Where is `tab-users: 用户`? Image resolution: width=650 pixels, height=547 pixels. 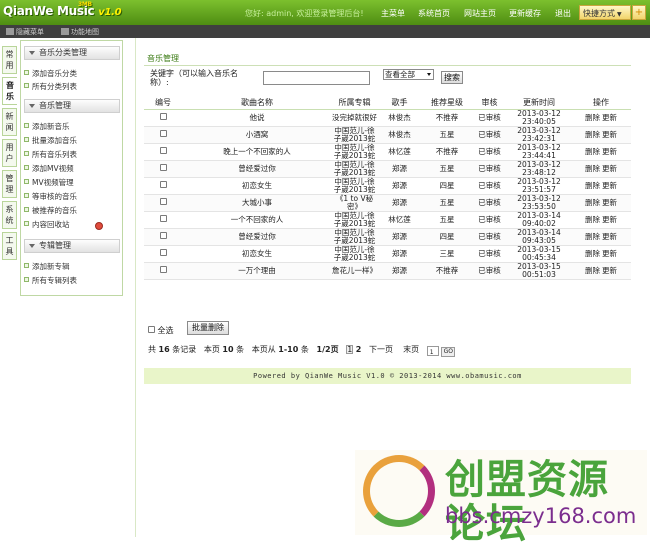 tab-users: 用户 is located at coordinates (9, 153).